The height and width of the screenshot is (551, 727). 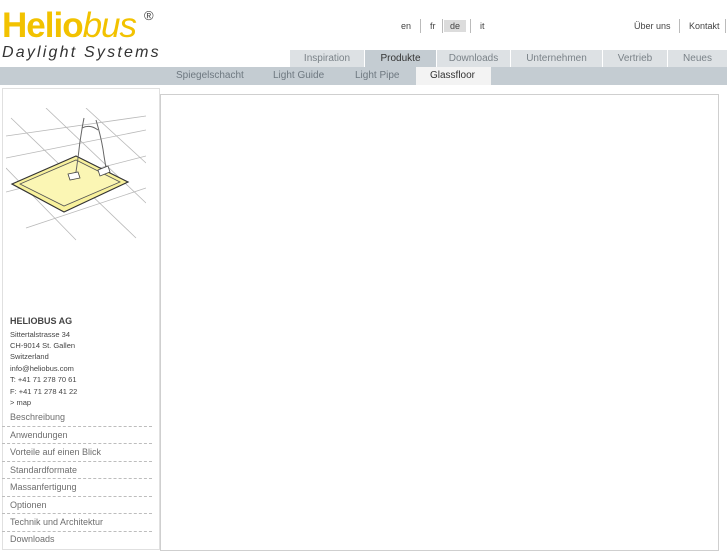 What do you see at coordinates (455, 26) in the screenshot?
I see `lang-de: de` at bounding box center [455, 26].